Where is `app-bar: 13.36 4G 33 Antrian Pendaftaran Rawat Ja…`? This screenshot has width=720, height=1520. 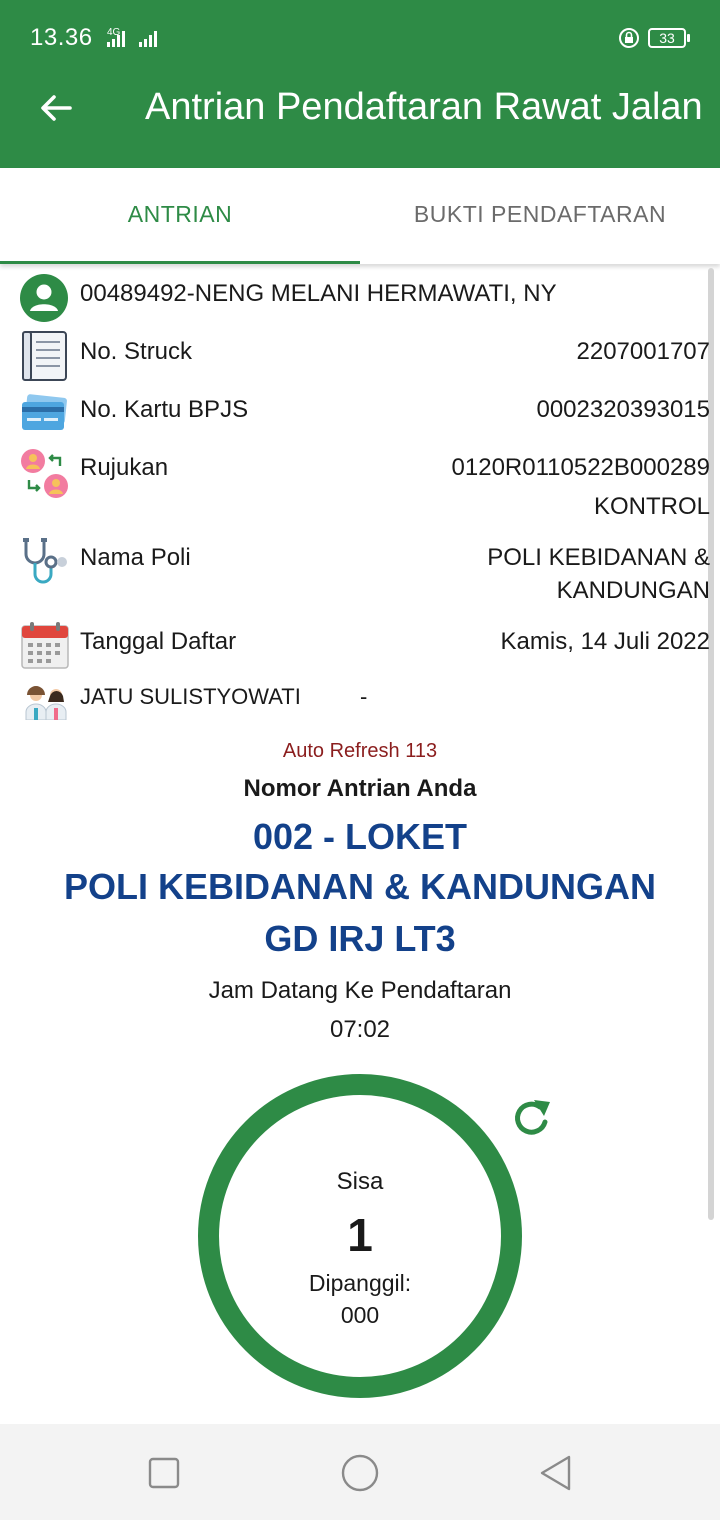 app-bar: 13.36 4G 33 Antrian Pendaftaran Rawat Ja… is located at coordinates (360, 84).